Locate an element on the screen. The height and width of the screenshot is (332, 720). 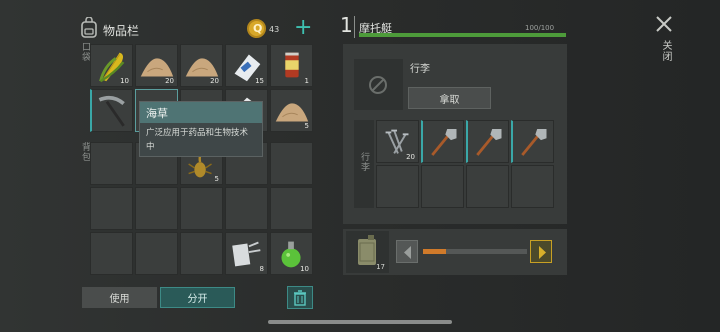
inventory-slot: 10 is located at coordinates (111, 65).